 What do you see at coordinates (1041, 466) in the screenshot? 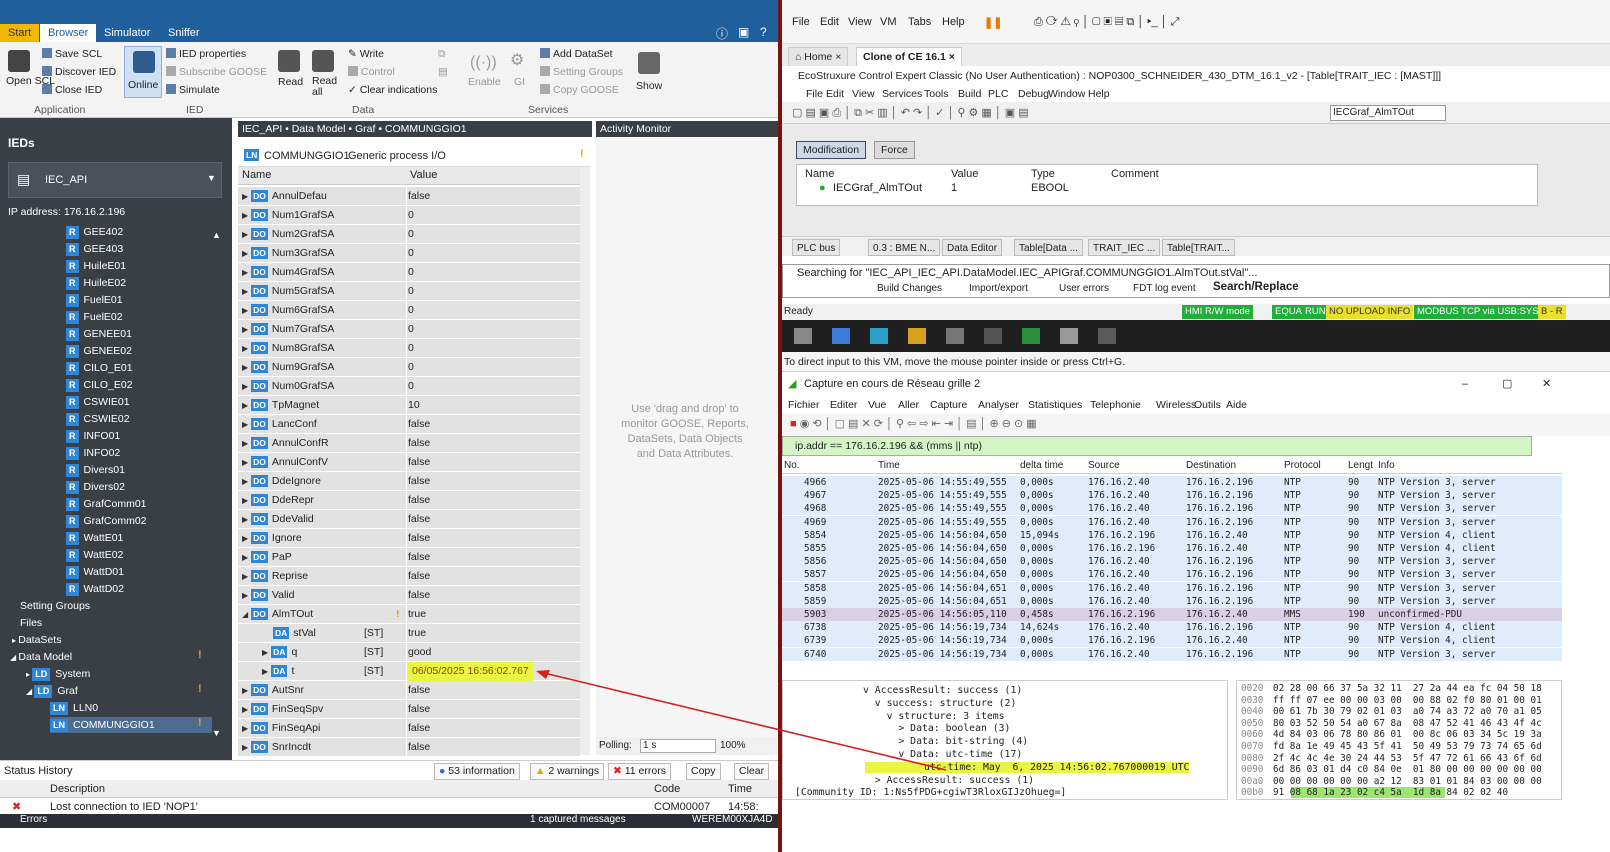
I see `ws-col-header: delta time` at bounding box center [1041, 466].